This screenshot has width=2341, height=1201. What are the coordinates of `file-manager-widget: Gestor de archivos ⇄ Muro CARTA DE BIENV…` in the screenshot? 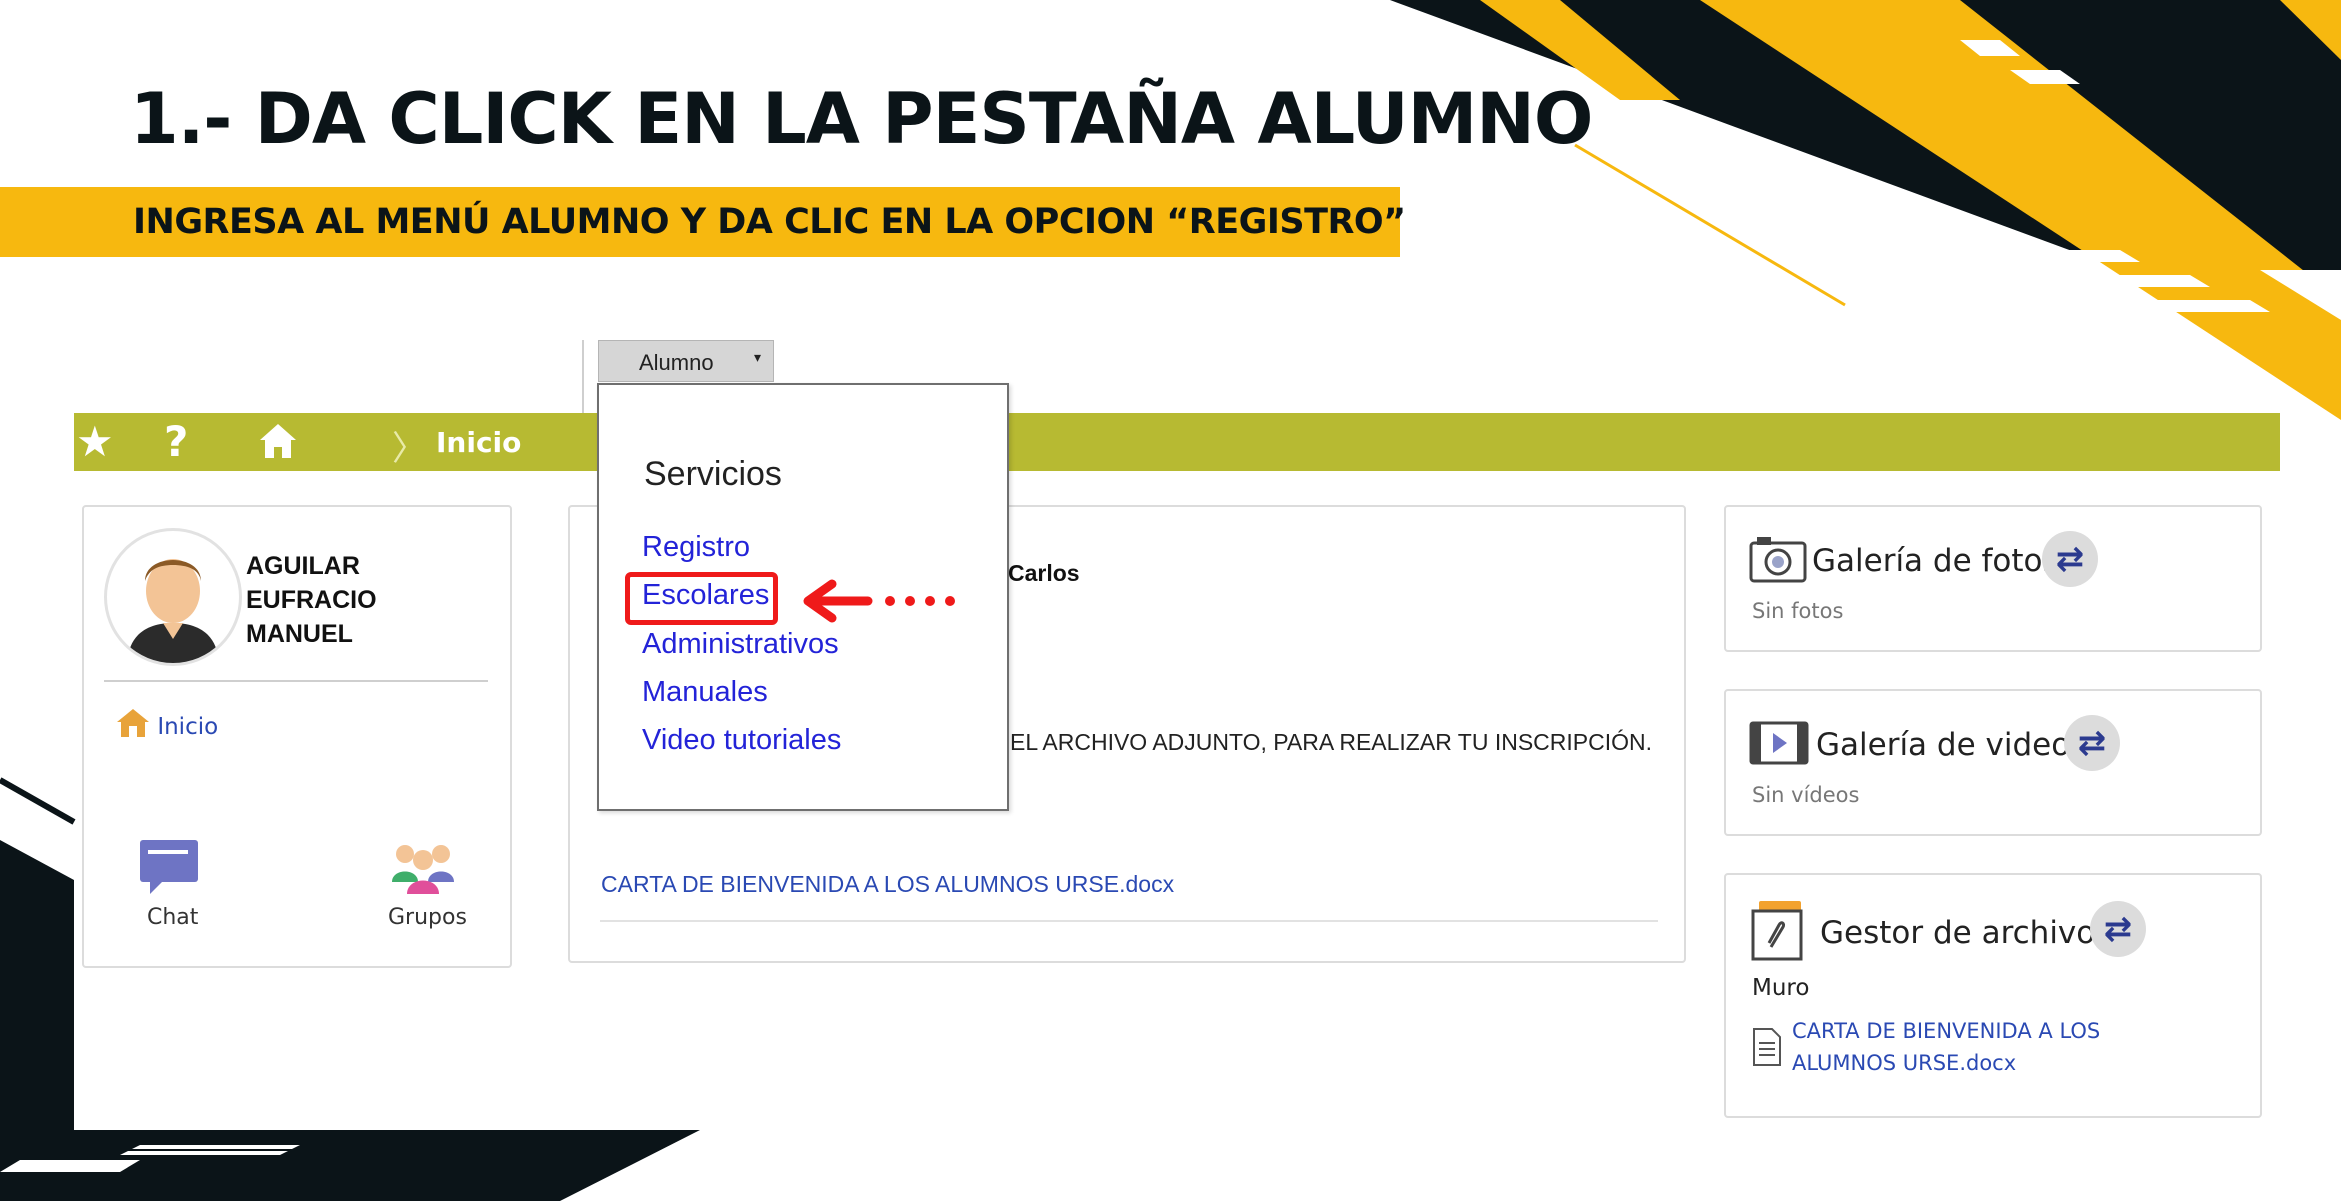 It's located at (1993, 995).